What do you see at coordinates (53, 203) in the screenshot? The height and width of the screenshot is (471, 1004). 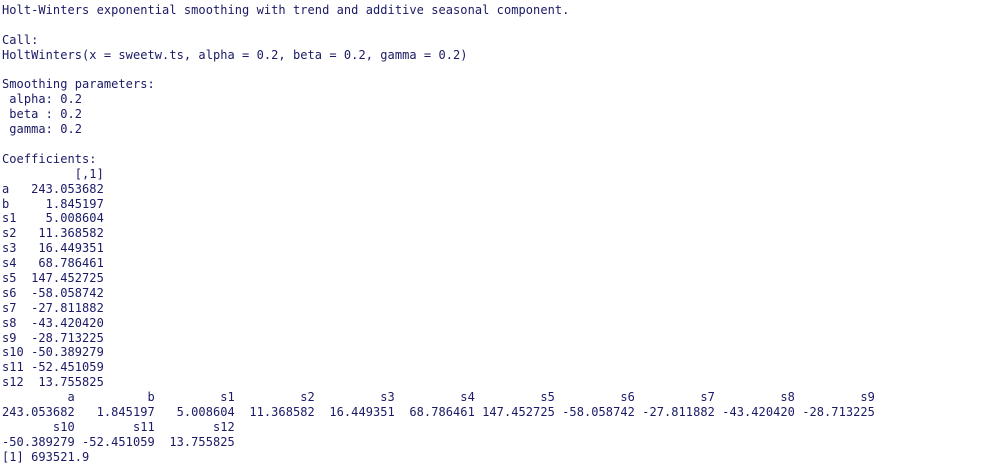 I see `coef-row-b: b 1.845197` at bounding box center [53, 203].